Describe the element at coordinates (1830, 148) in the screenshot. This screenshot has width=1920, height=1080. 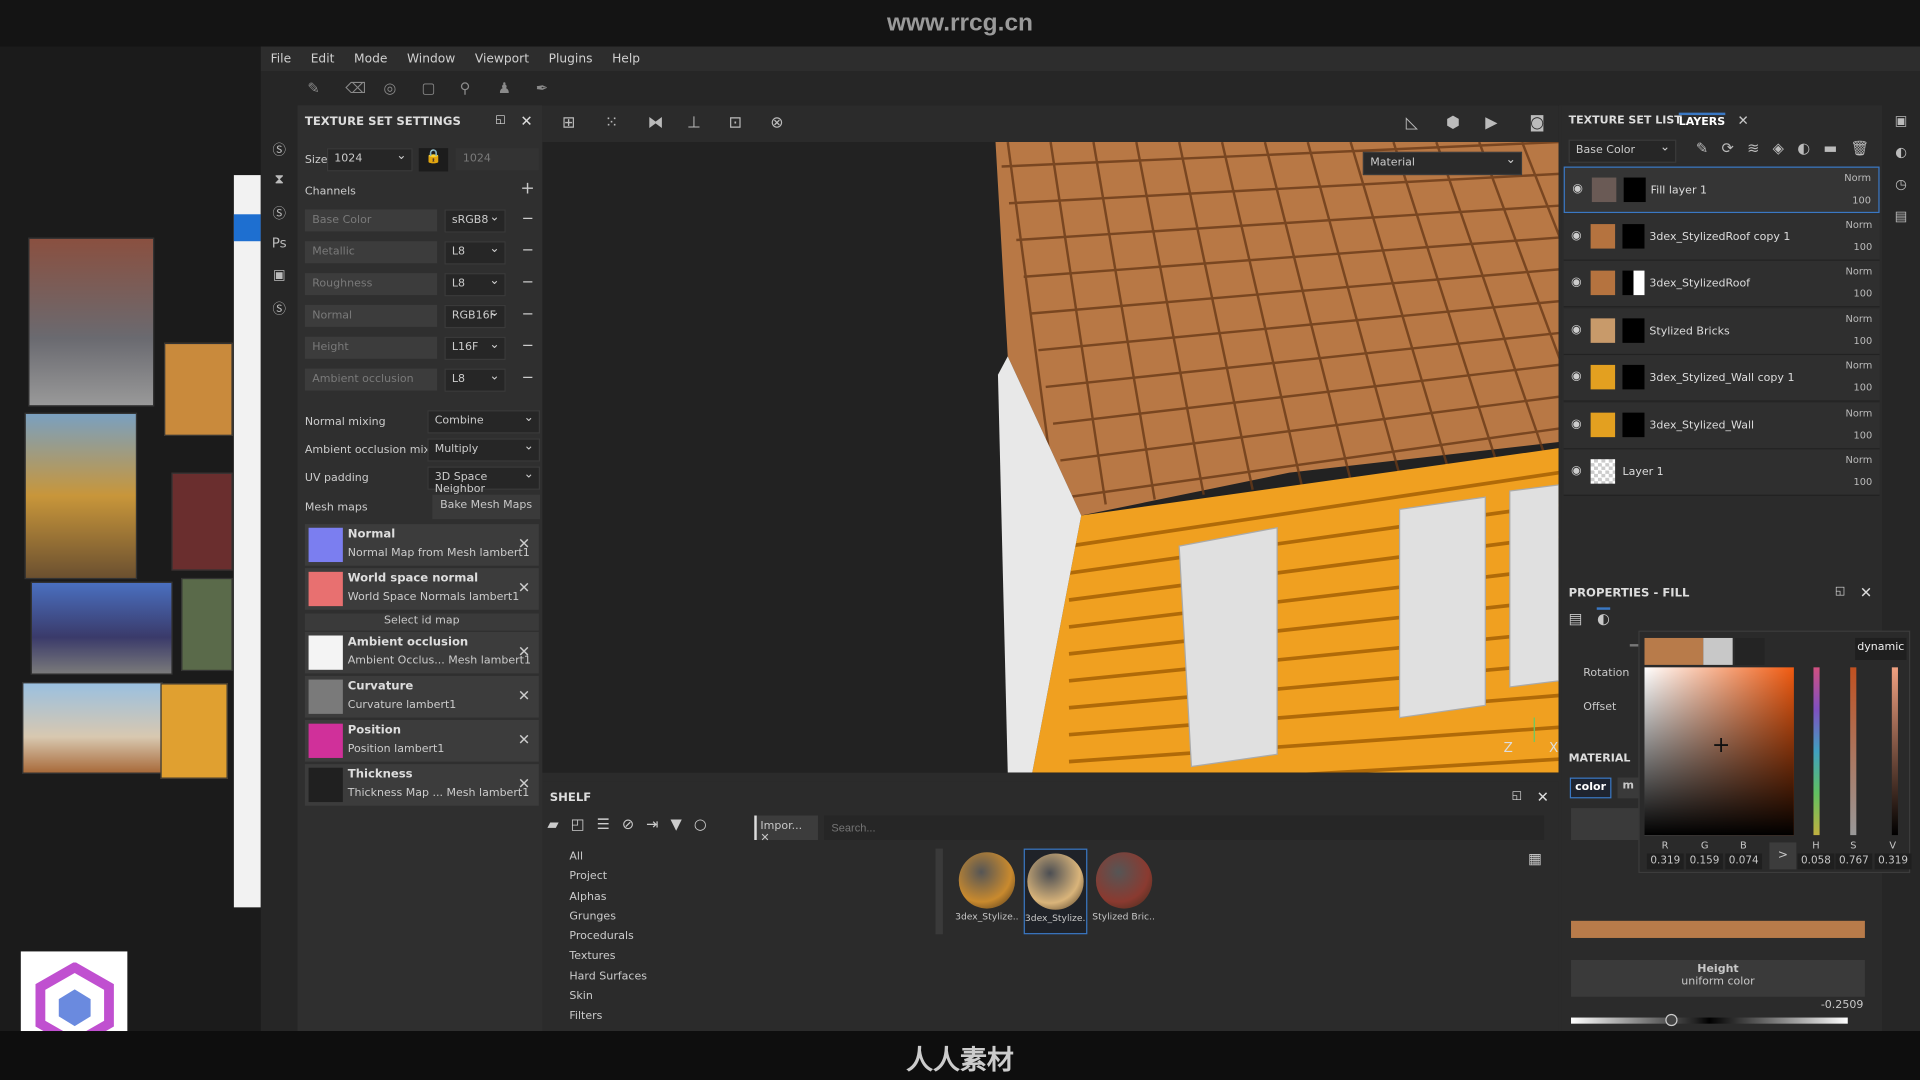
I see `add-folder-icon: ▬` at that location.